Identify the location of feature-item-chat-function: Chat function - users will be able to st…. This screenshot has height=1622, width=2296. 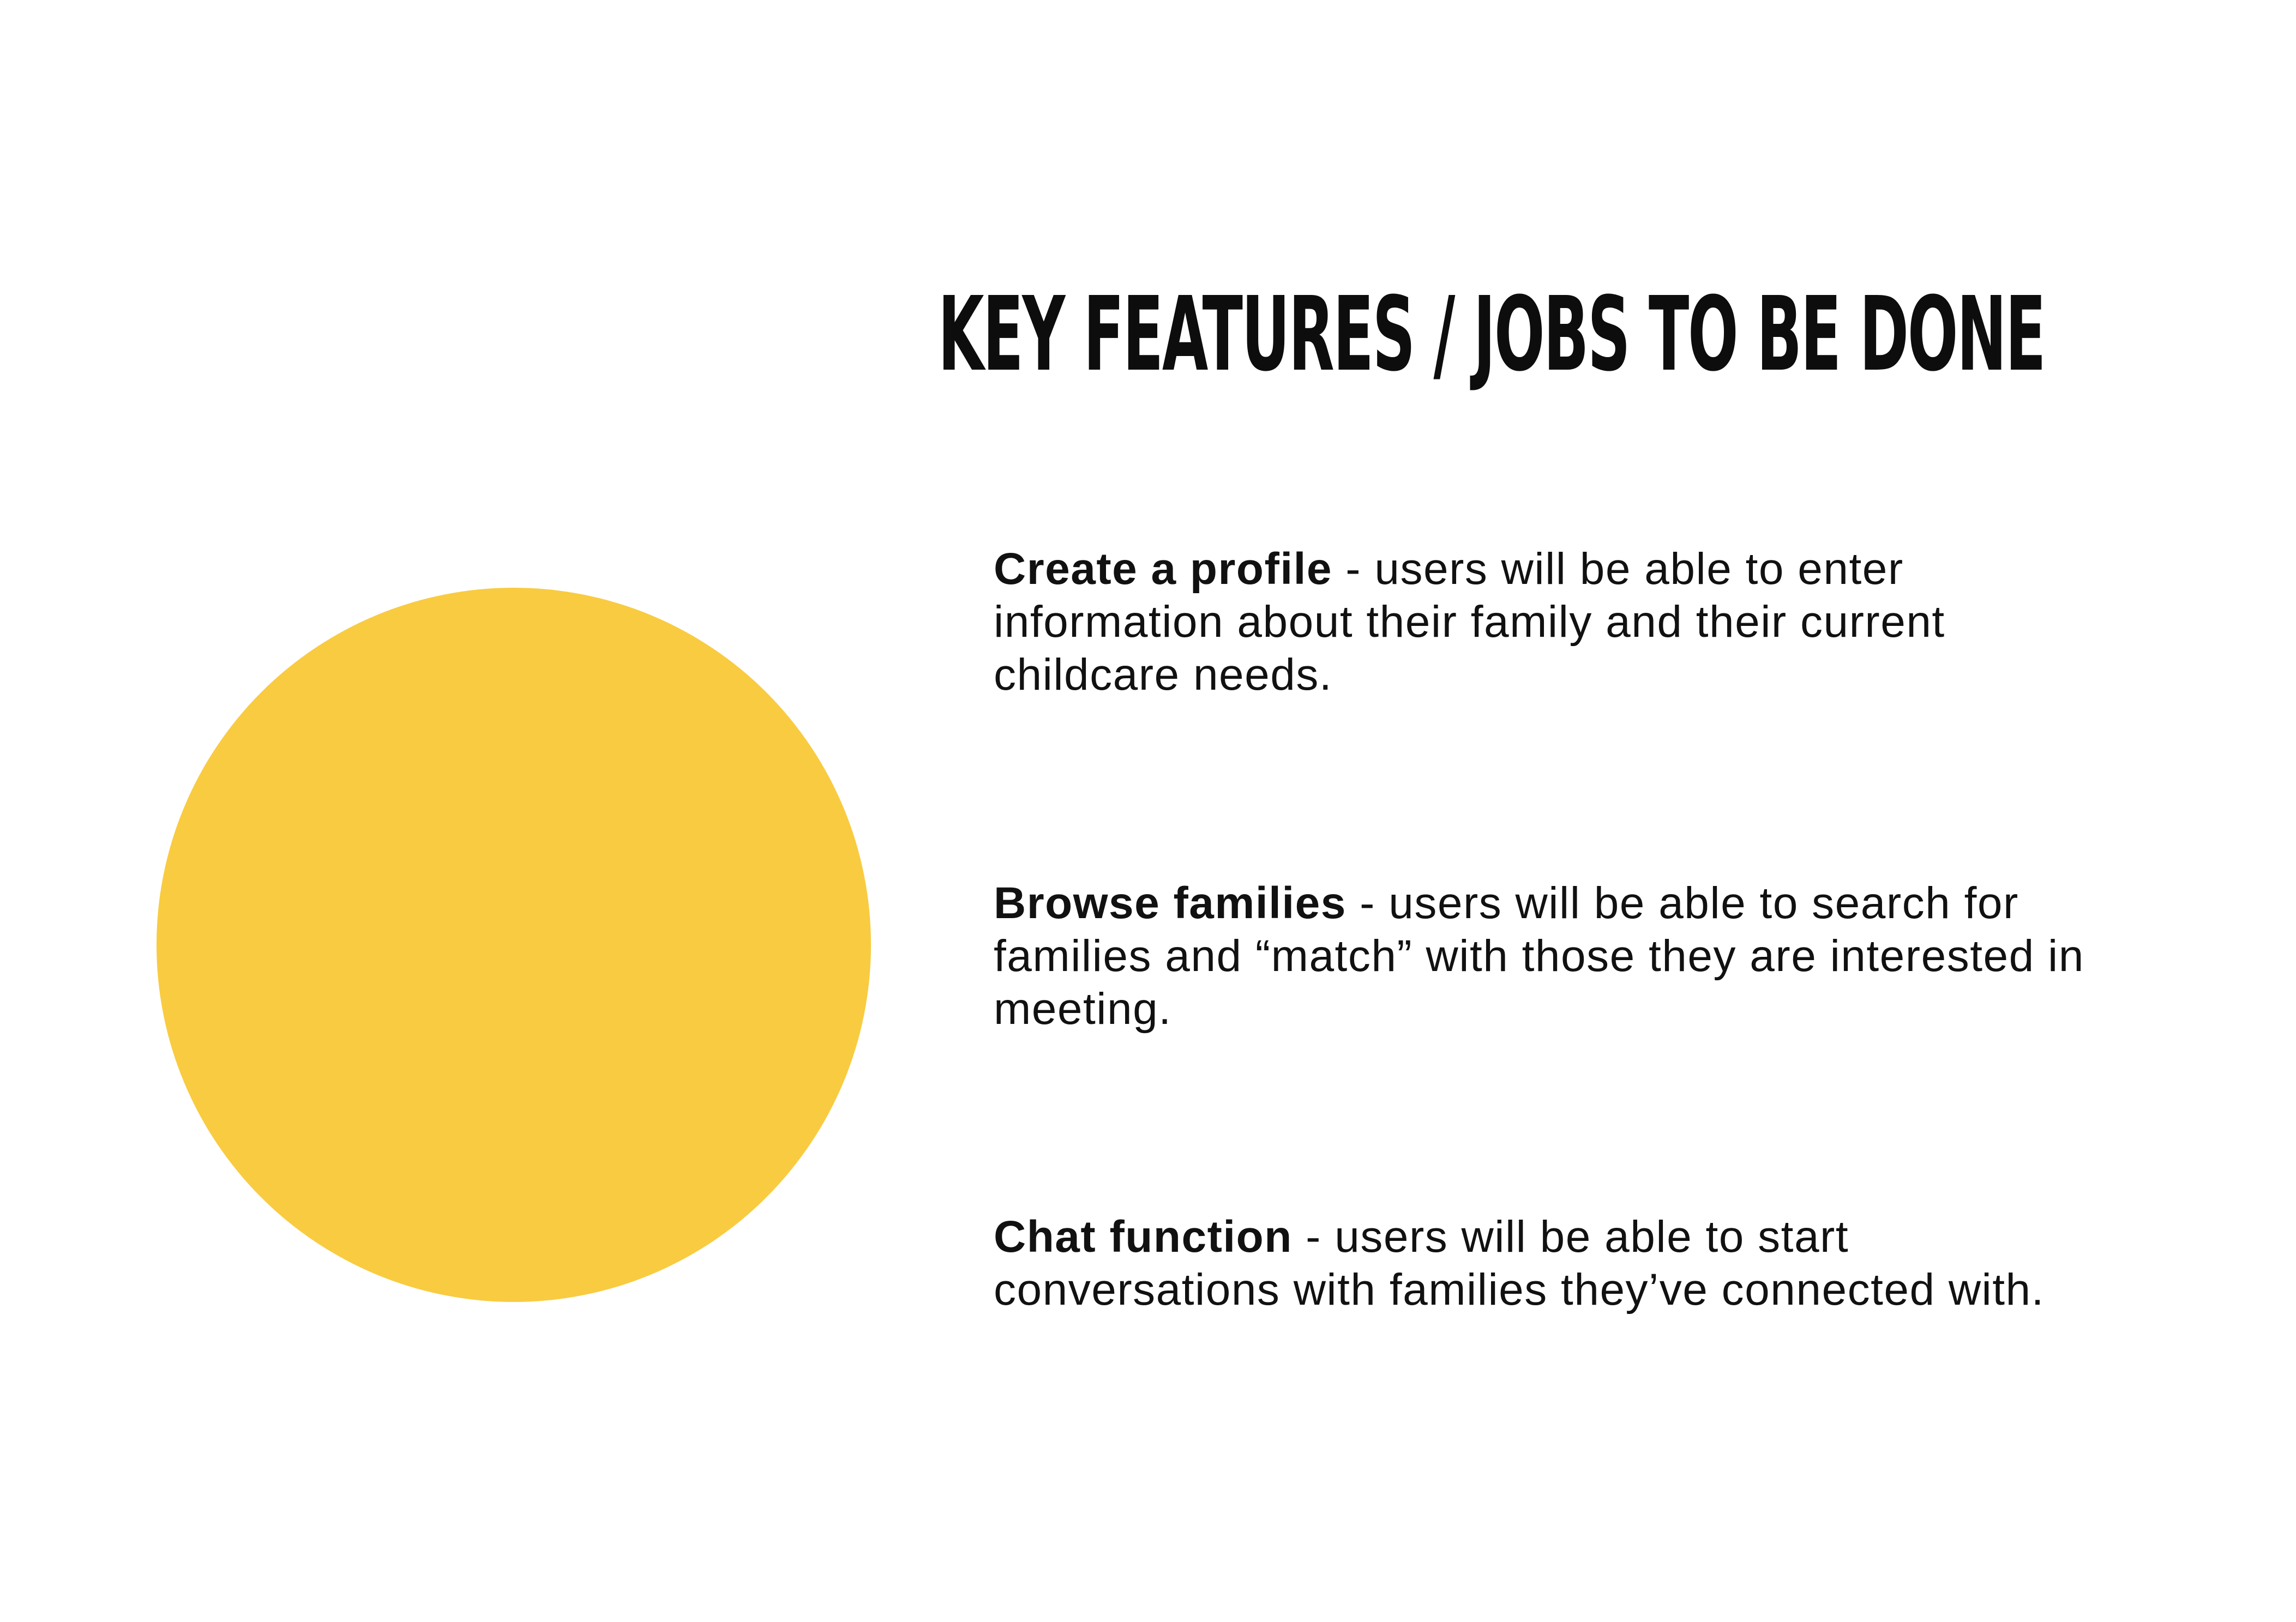
(1566, 1263).